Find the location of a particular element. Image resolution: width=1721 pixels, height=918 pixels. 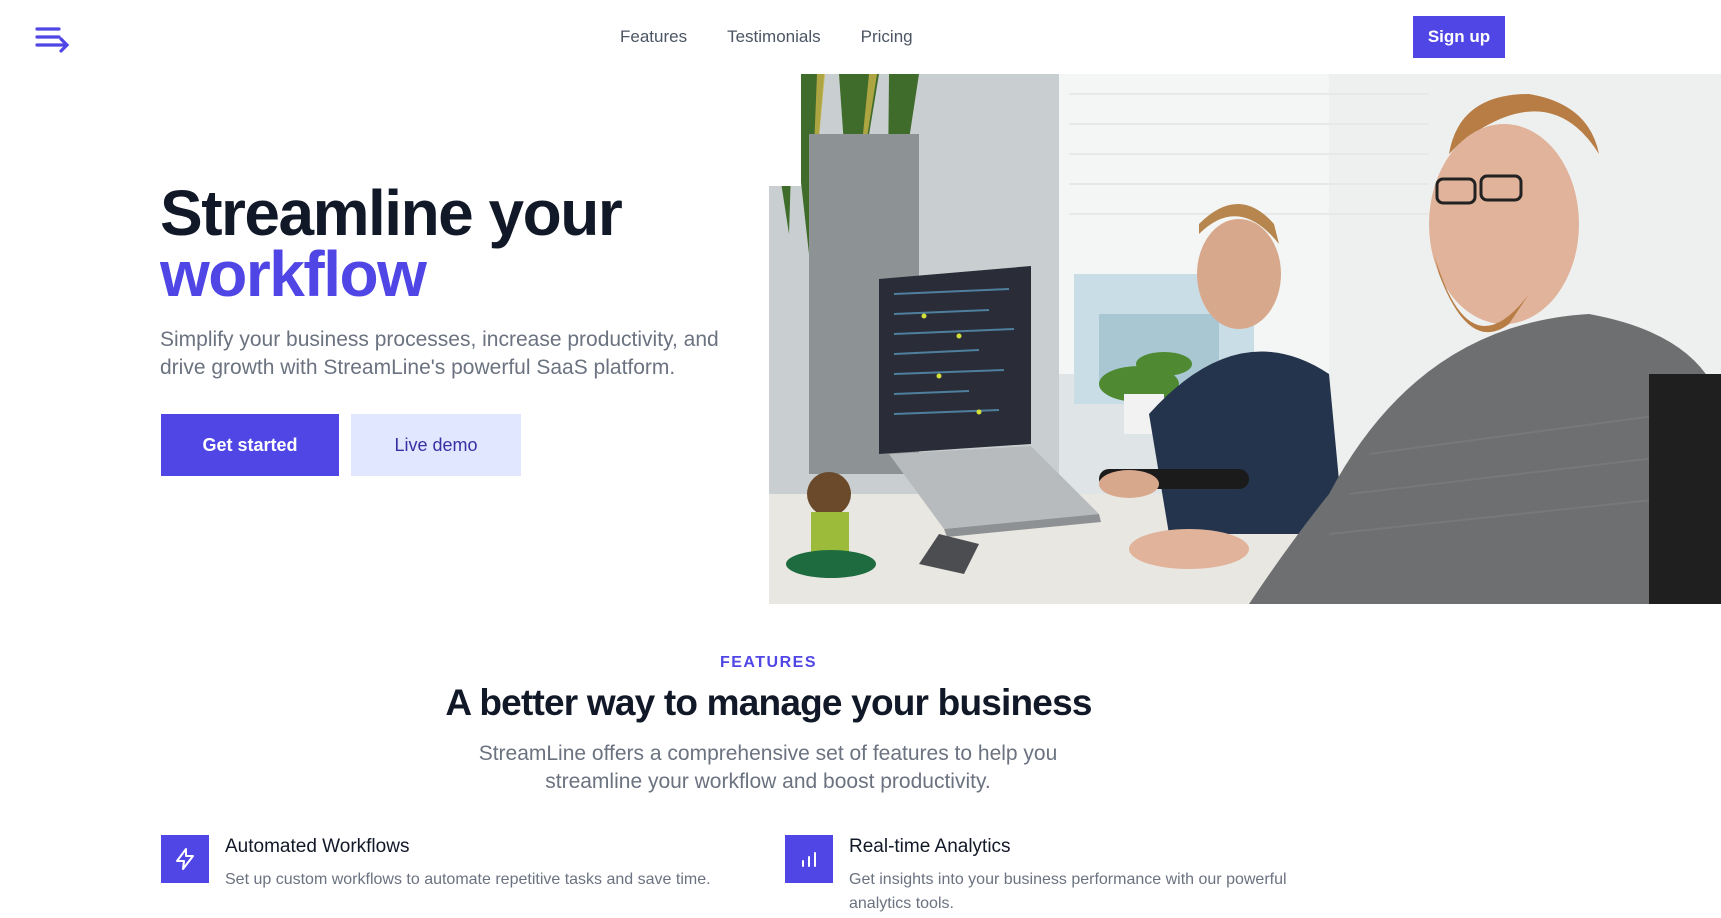

streamline-logo-icon is located at coordinates (54, 39).